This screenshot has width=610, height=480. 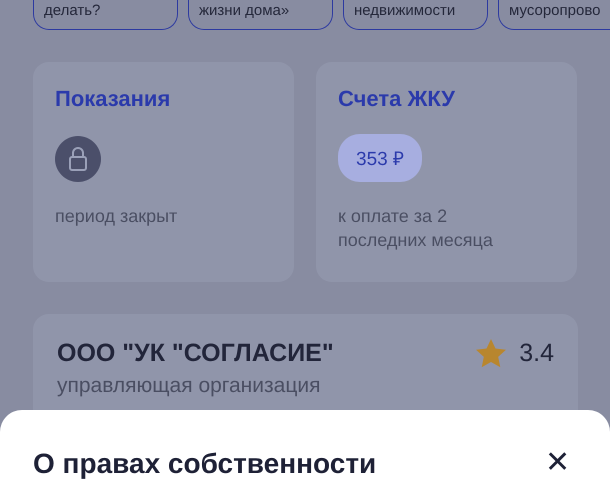 I want to click on rating-value: 3.4, so click(x=536, y=353).